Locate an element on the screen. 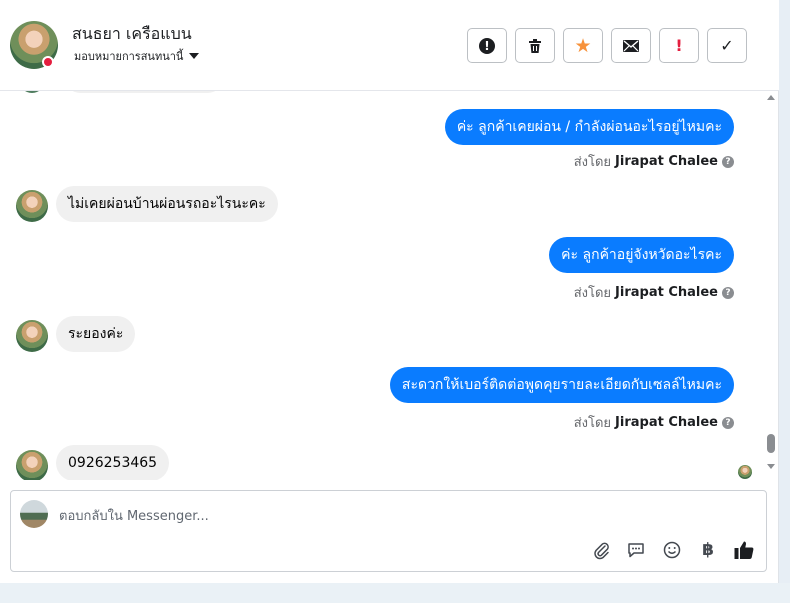 This screenshot has height=603, width=790. alert-circle-icon: ! is located at coordinates (487, 45).